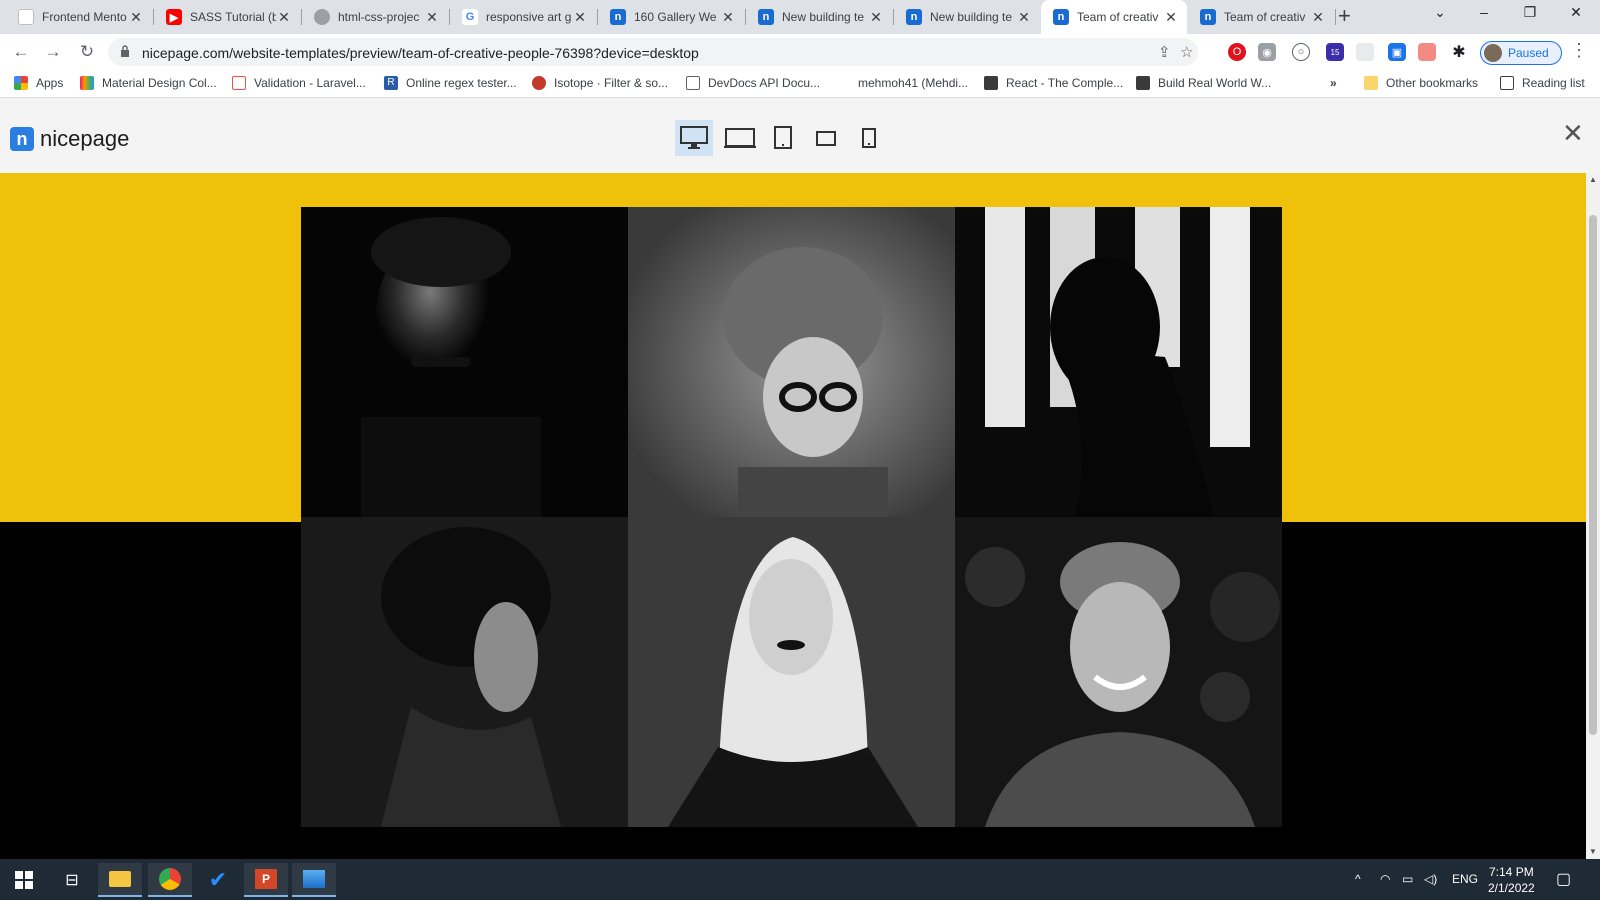 This screenshot has height=900, width=1600. What do you see at coordinates (1365, 52) in the screenshot?
I see `grid-extension-icon` at bounding box center [1365, 52].